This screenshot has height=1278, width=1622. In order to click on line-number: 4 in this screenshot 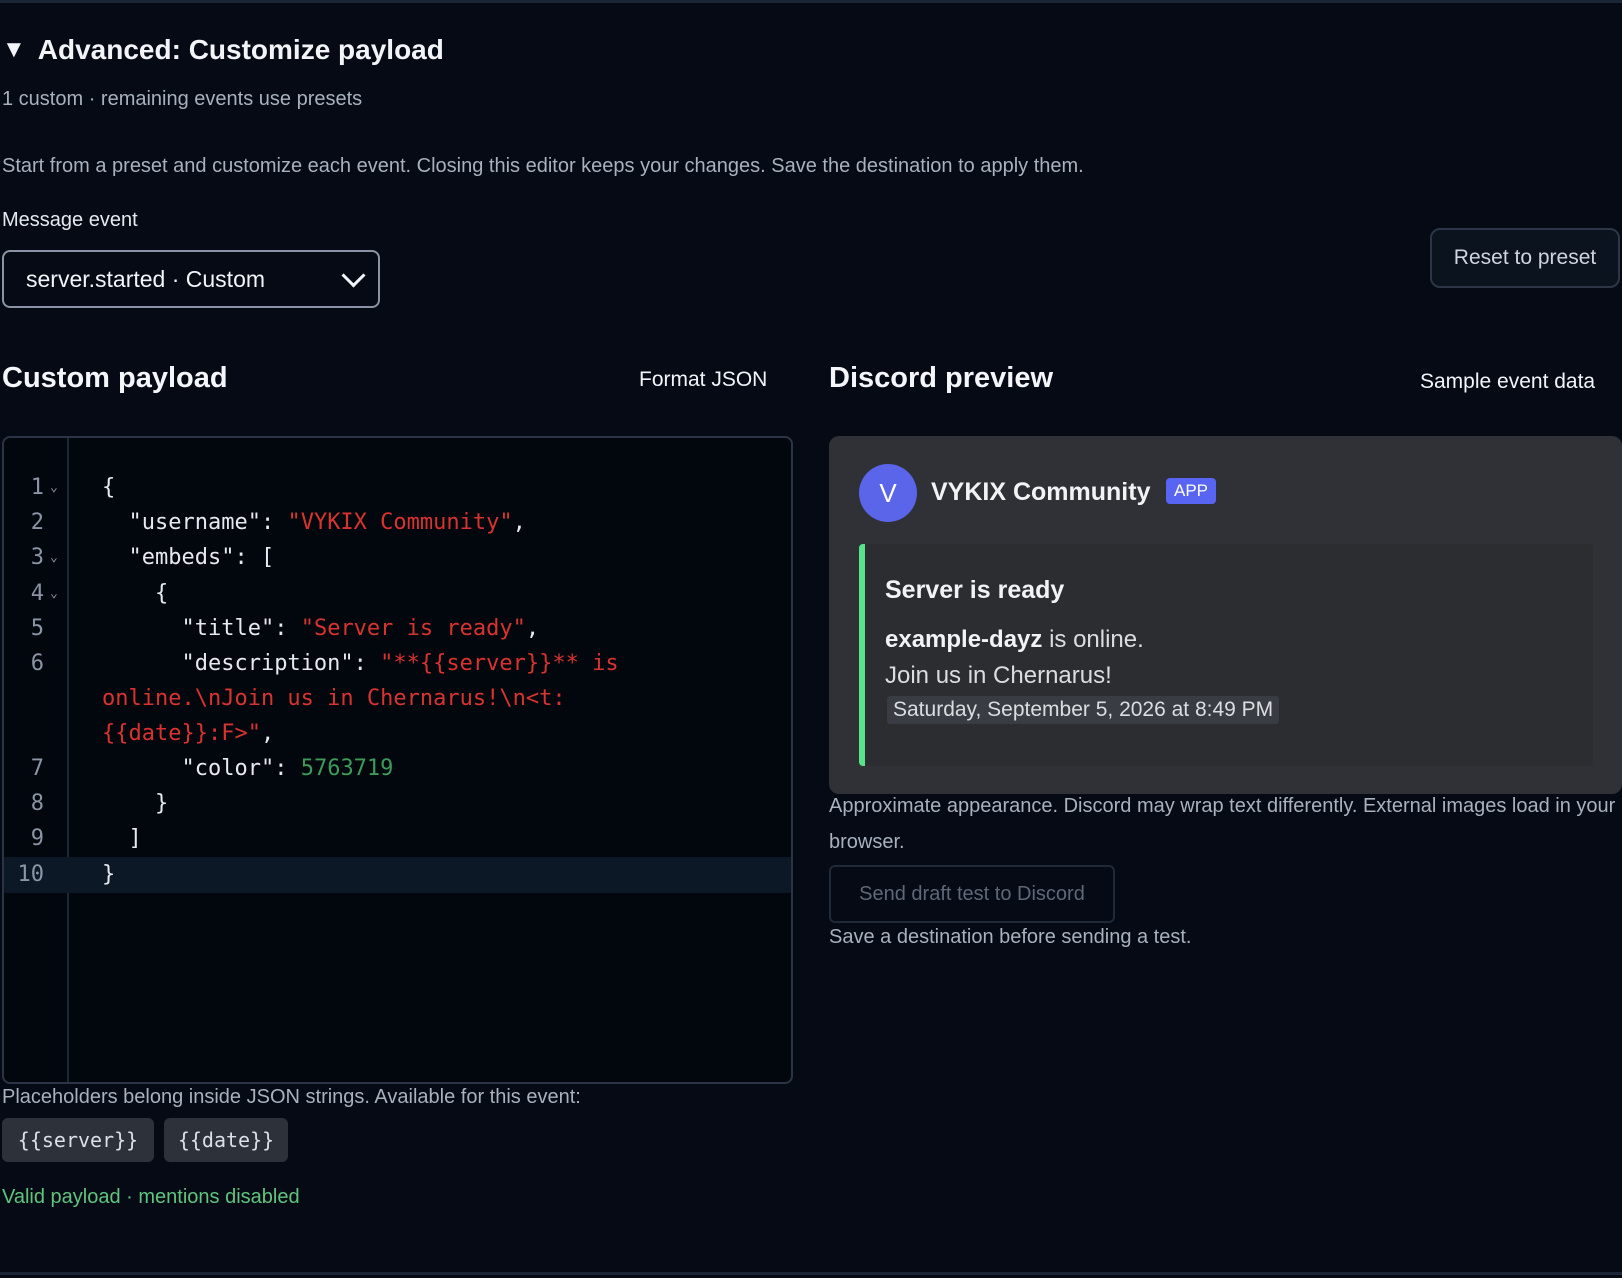, I will do `click(37, 593)`.